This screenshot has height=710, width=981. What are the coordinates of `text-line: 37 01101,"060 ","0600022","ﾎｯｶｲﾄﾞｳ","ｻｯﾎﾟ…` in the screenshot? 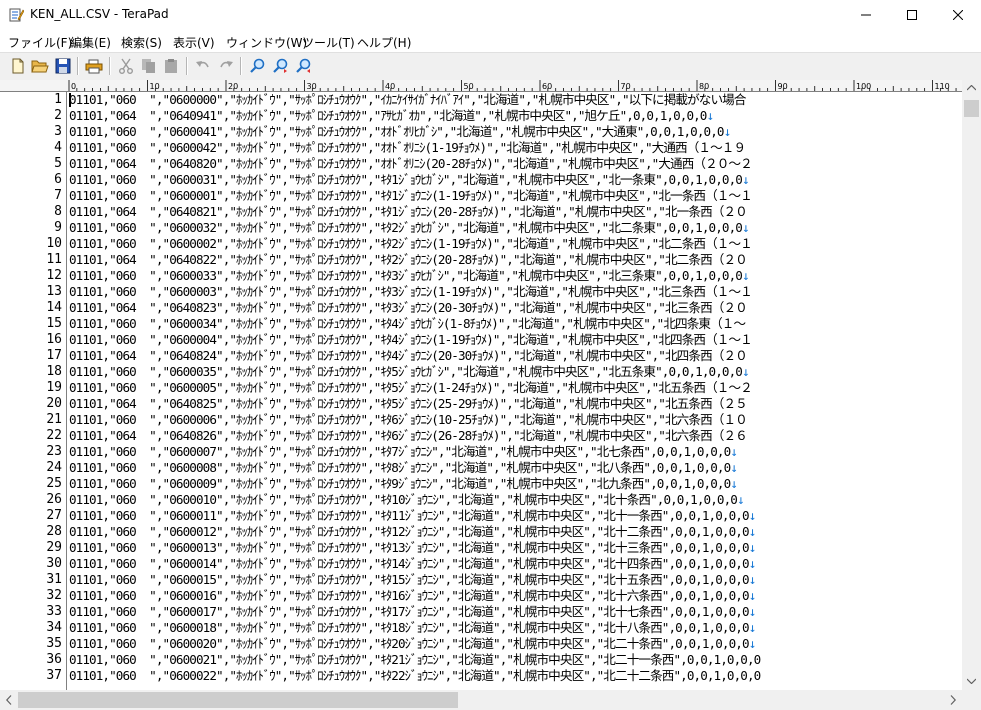 It's located at (481, 676).